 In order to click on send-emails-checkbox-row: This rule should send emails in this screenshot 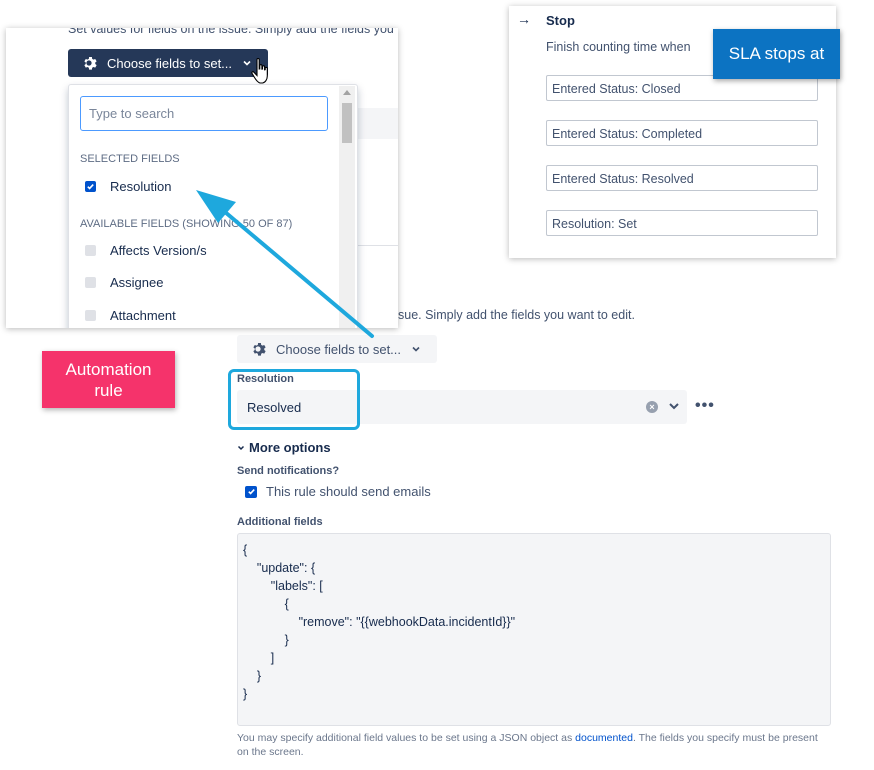, I will do `click(338, 491)`.